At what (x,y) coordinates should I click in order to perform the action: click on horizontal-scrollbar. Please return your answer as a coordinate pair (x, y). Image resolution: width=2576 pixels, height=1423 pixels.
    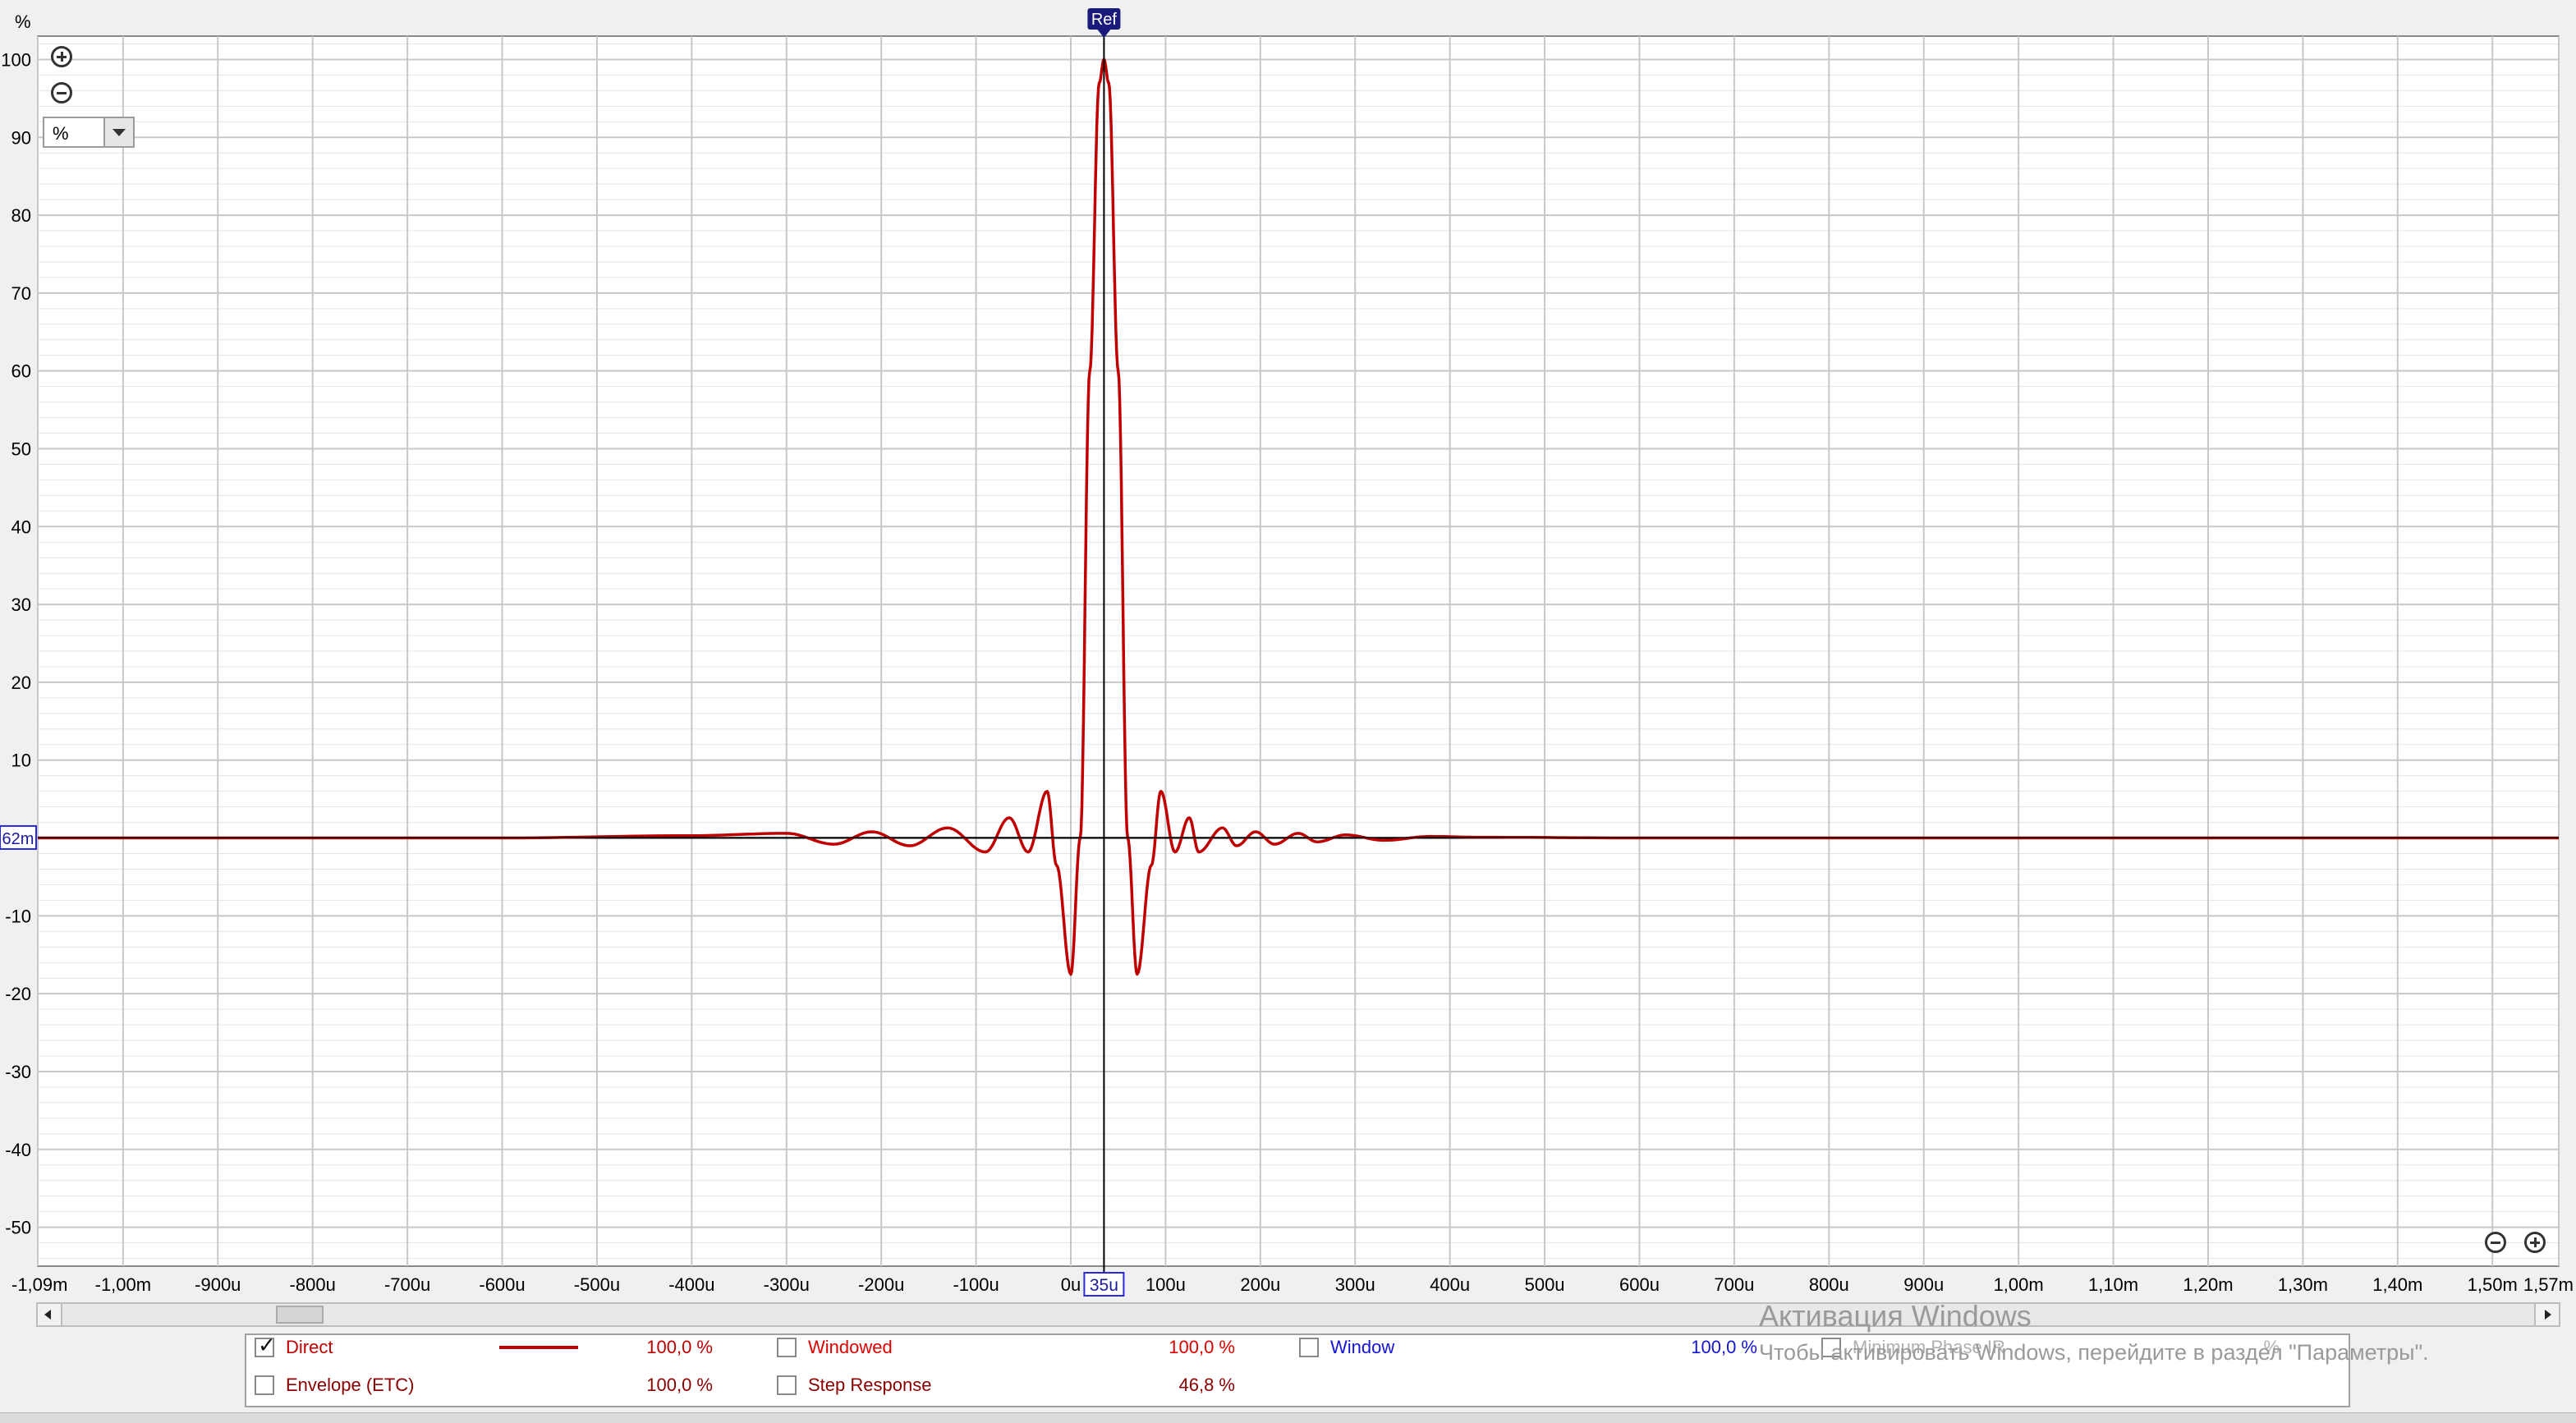
    Looking at the image, I should click on (1298, 1315).